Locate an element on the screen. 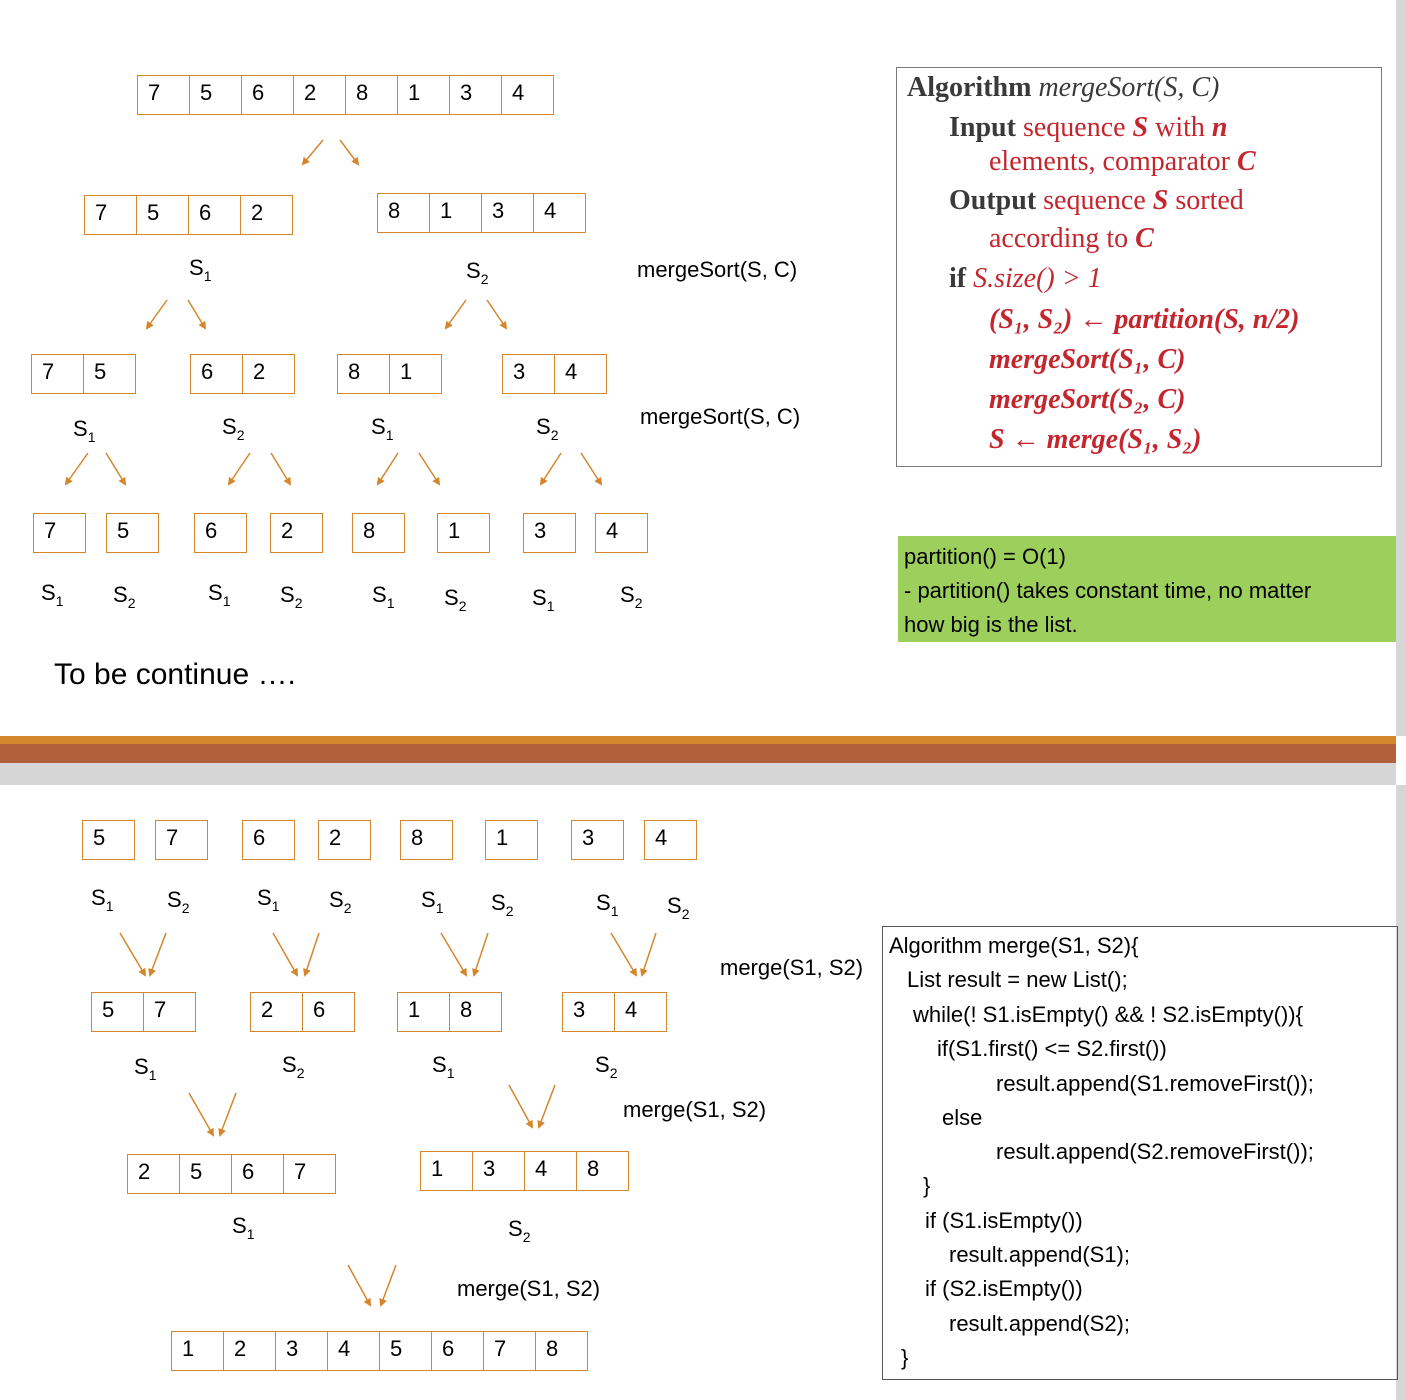 The height and width of the screenshot is (1400, 1406). code-line: else is located at coordinates (962, 1117).